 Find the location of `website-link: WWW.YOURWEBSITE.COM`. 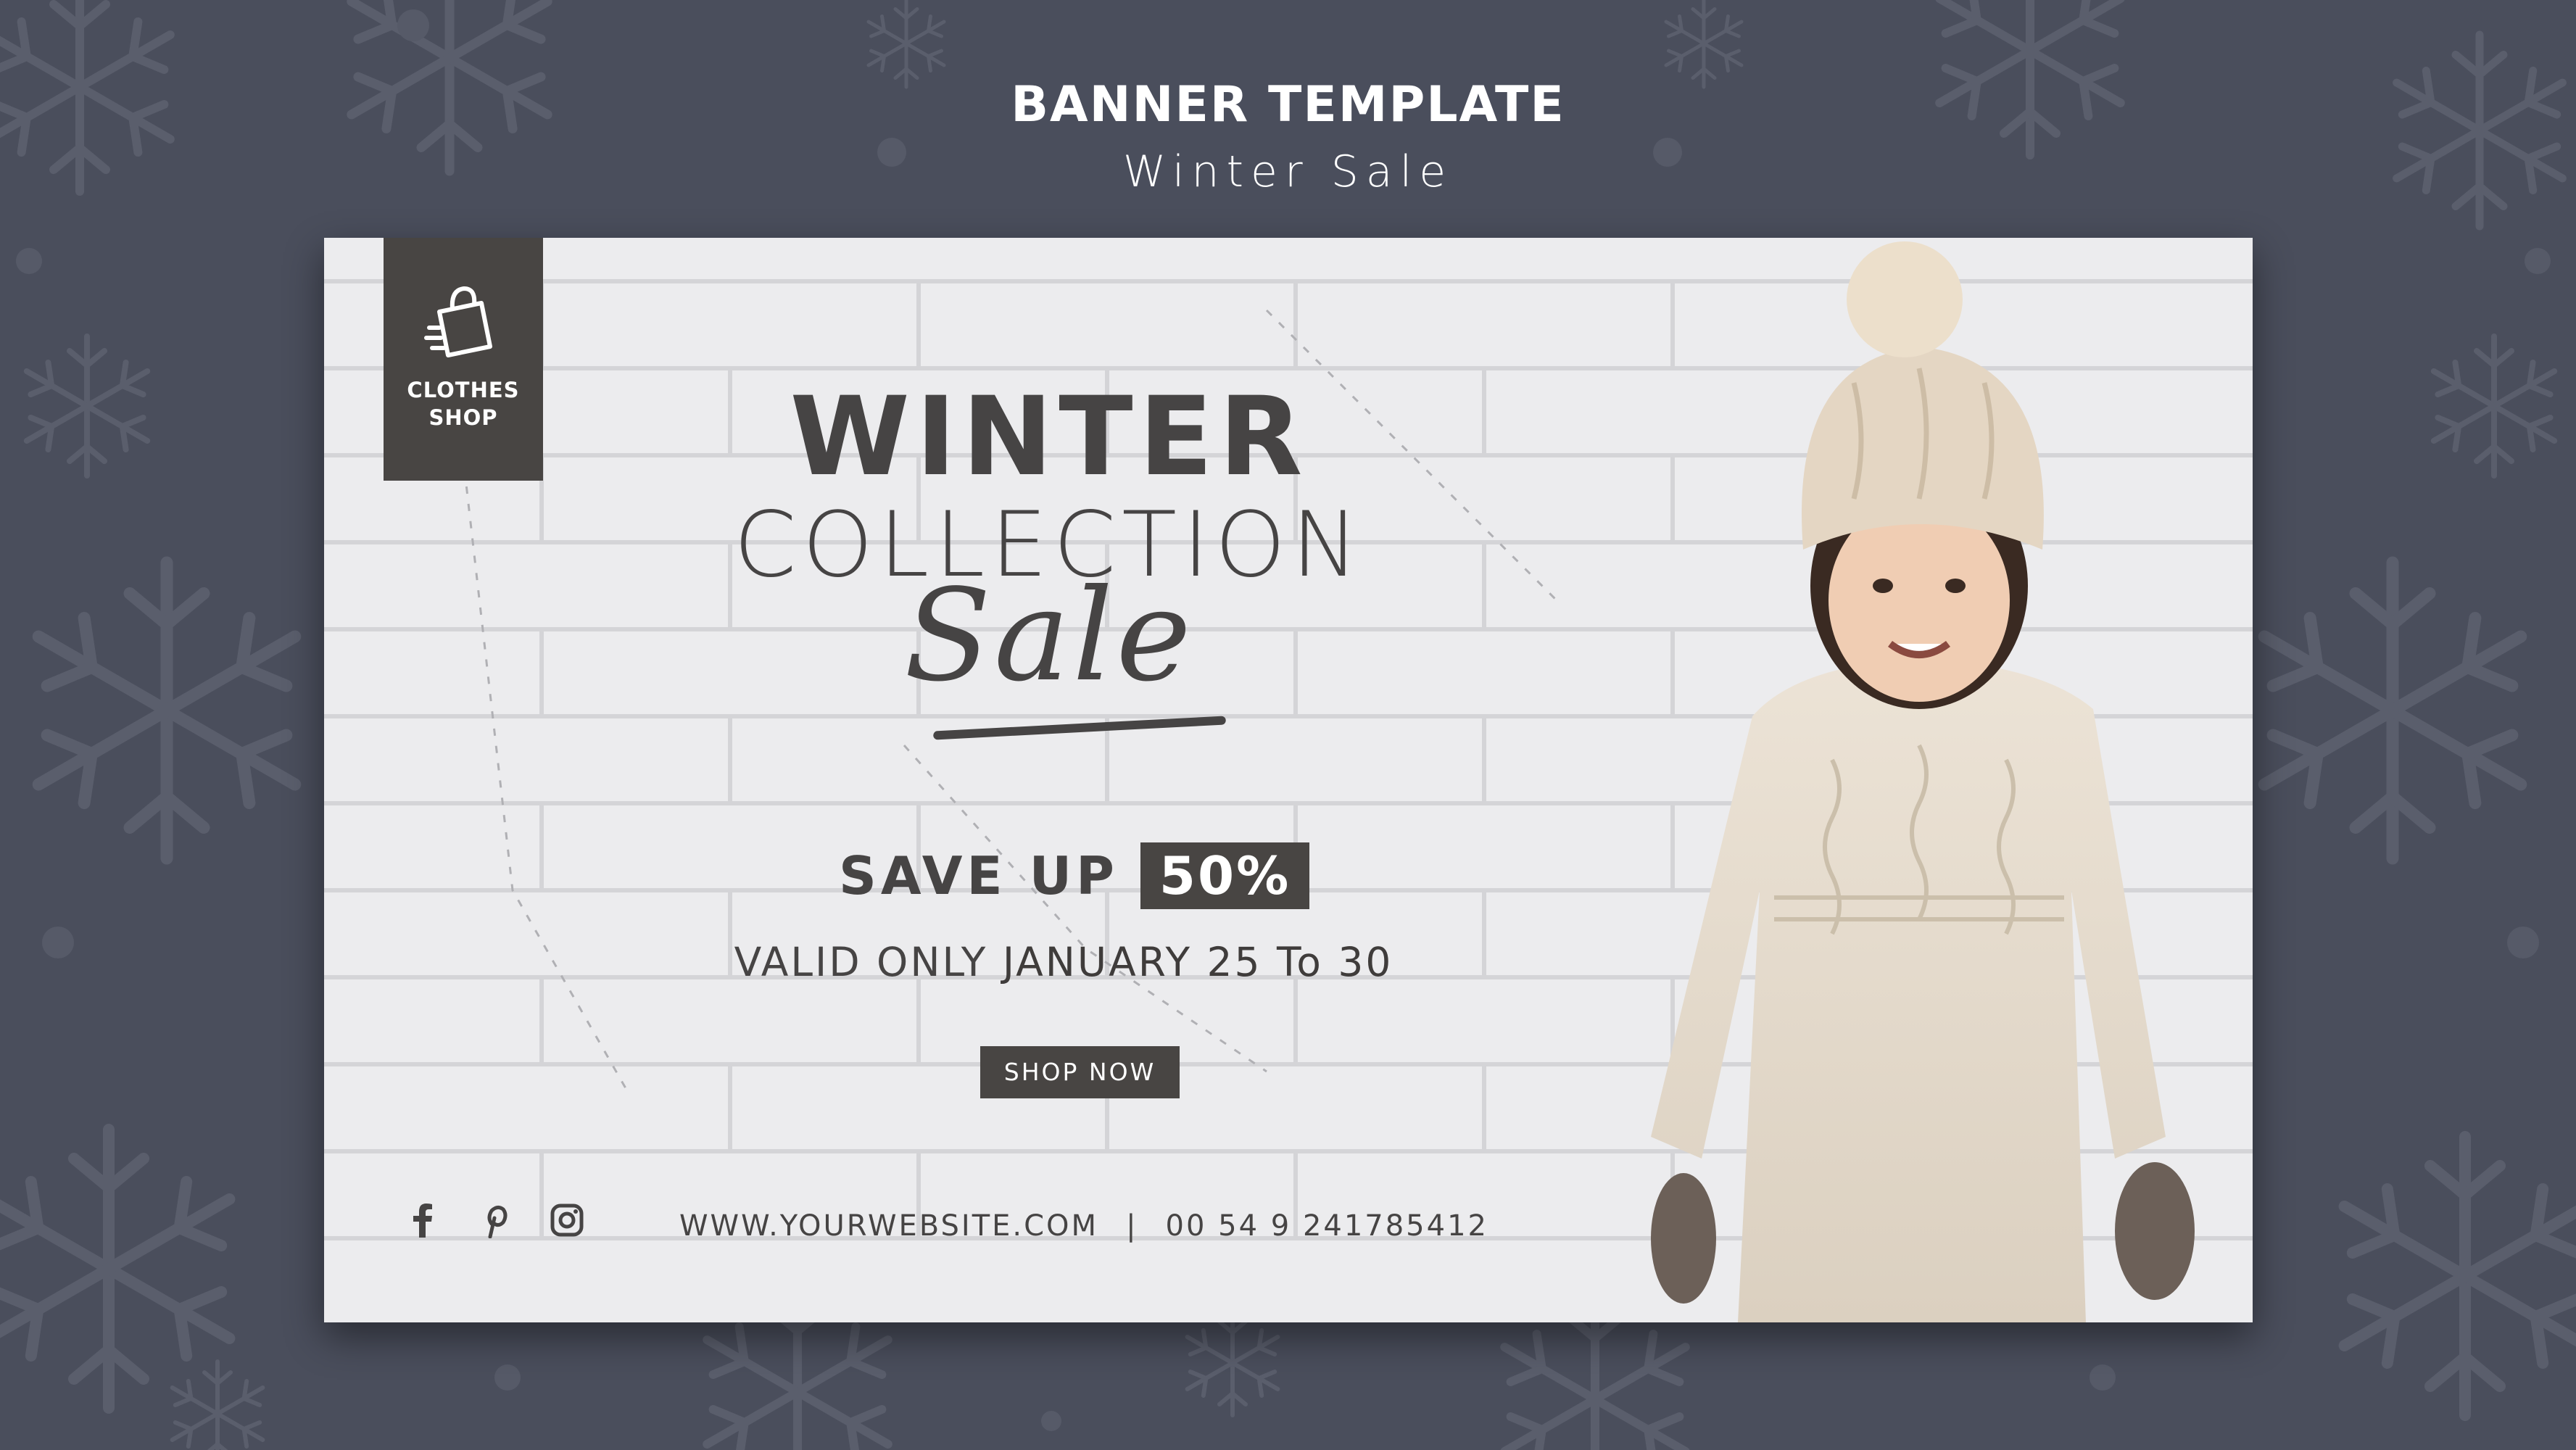

website-link: WWW.YOURWEBSITE.COM is located at coordinates (889, 1226).